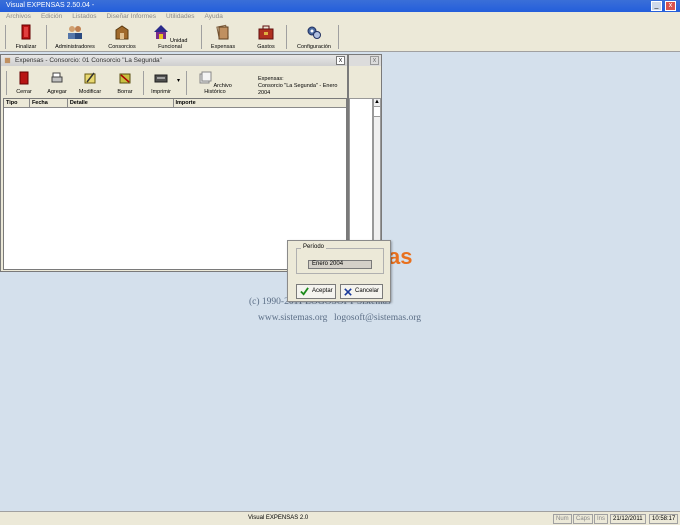 The width and height of the screenshot is (680, 525). I want to click on printer-add-icon, so click(57, 77).